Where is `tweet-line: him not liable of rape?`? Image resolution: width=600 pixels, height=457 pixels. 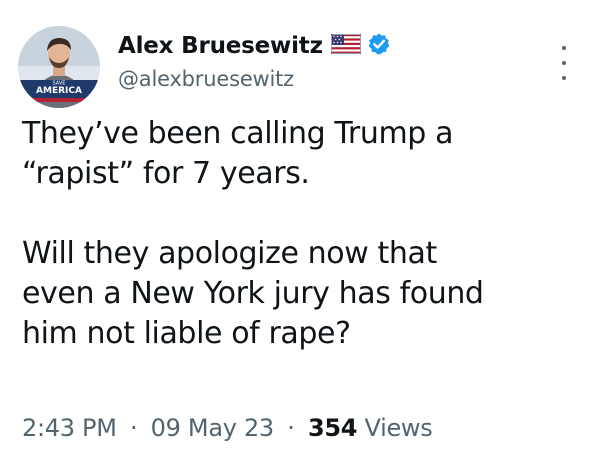
tweet-line: him not liable of rape? is located at coordinates (186, 333).